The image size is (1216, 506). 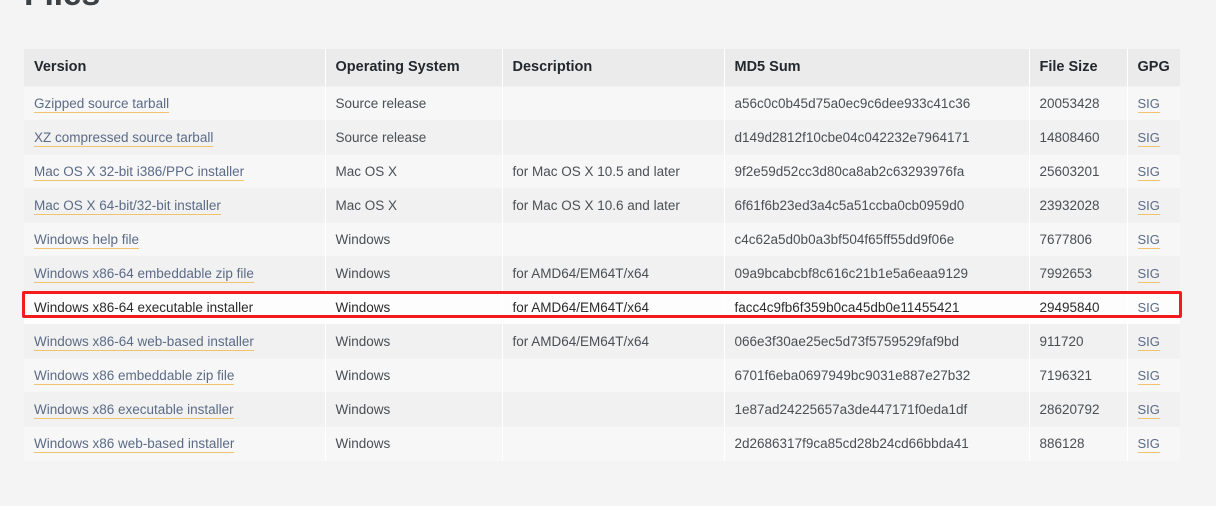 What do you see at coordinates (877, 443) in the screenshot?
I see `cell-md5-sum: 2d2686317f9ca85cd28b24cd66bbda41` at bounding box center [877, 443].